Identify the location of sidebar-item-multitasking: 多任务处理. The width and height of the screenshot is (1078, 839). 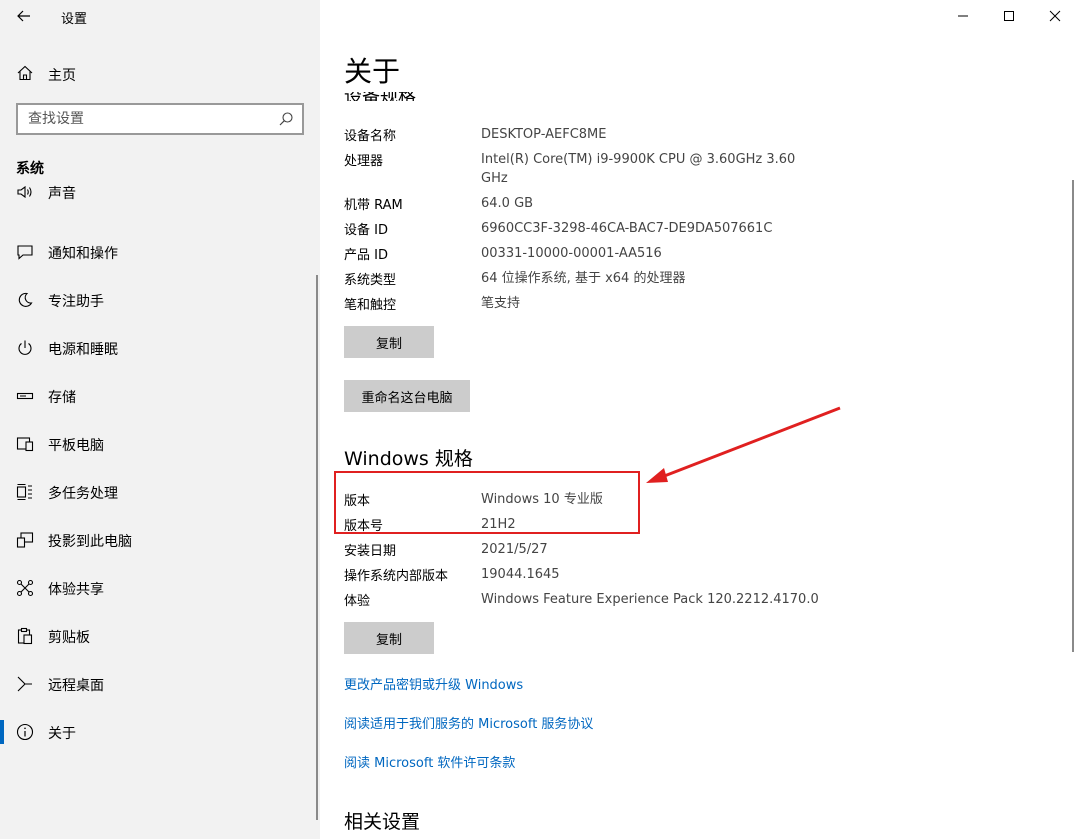
(160, 492).